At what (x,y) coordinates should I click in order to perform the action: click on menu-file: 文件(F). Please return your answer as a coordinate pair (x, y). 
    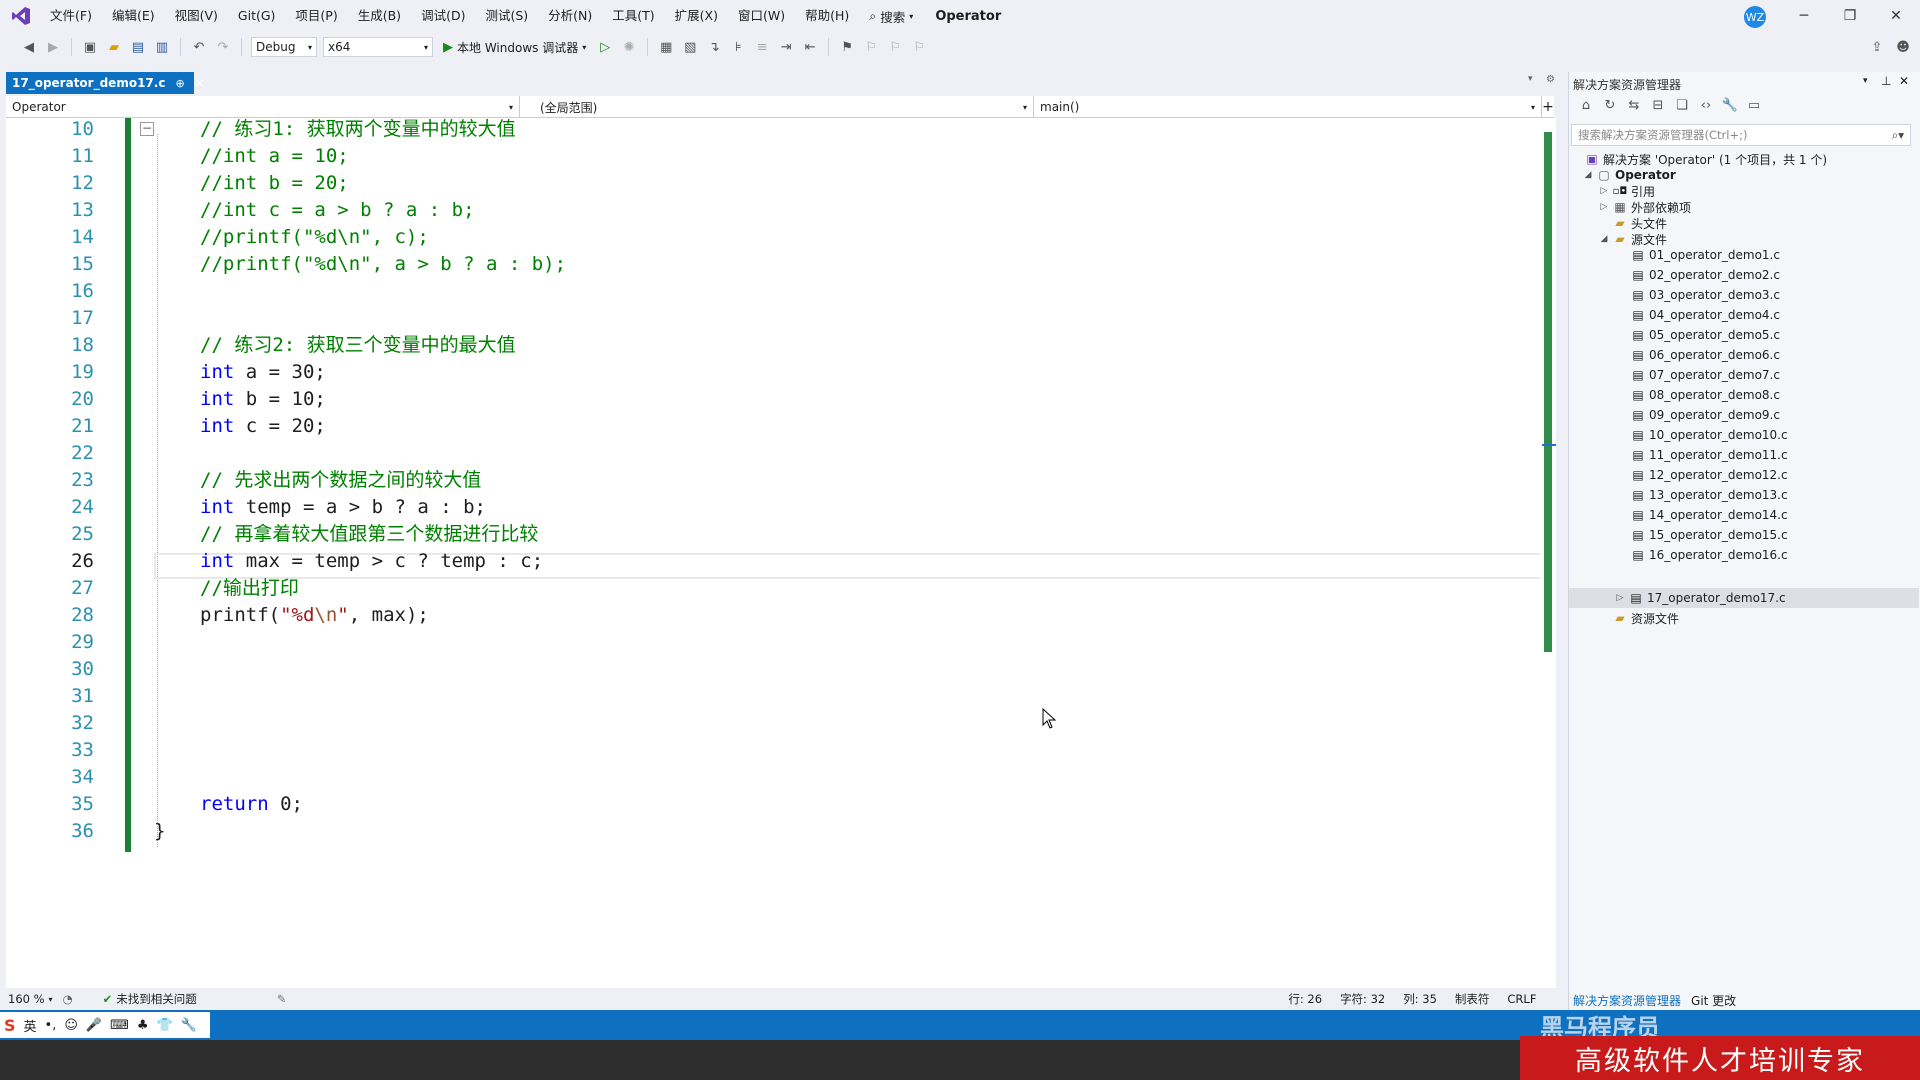
    Looking at the image, I should click on (71, 16).